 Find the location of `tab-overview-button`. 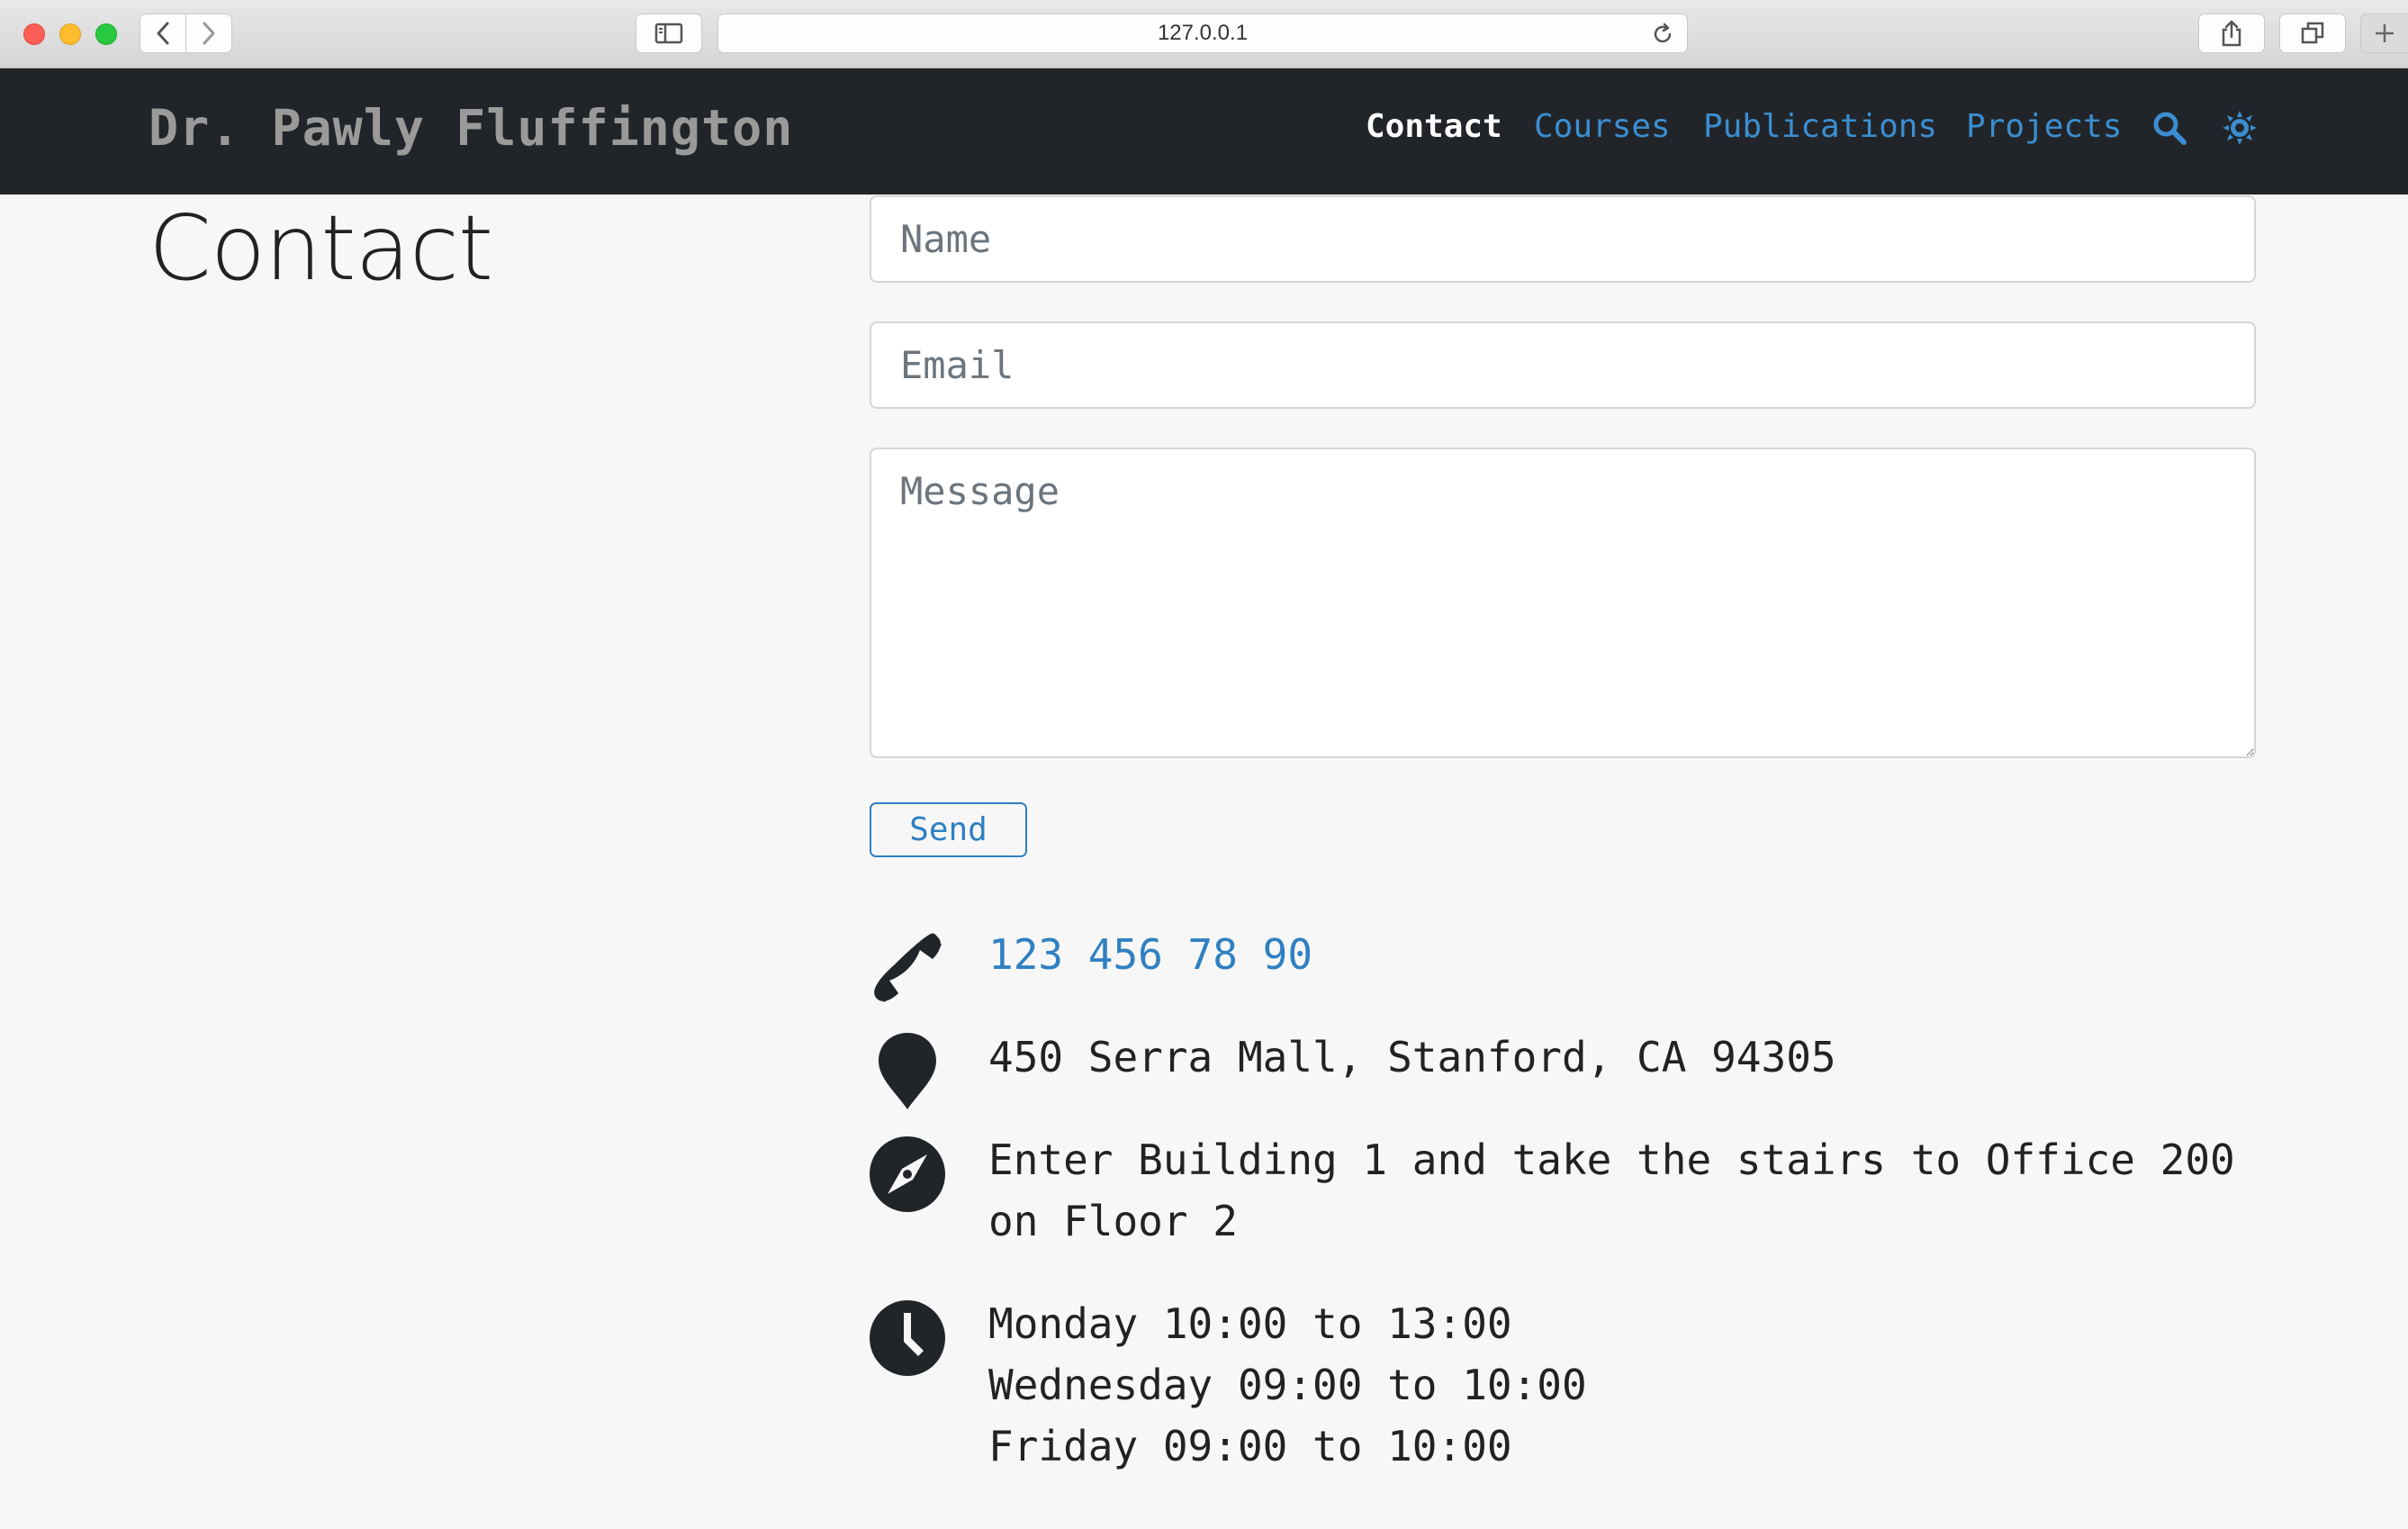

tab-overview-button is located at coordinates (2313, 33).